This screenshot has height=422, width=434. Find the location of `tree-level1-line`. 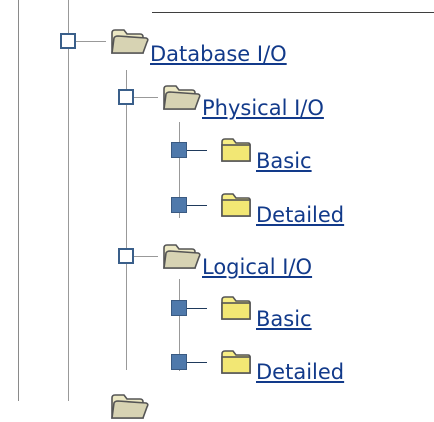

tree-level1-line is located at coordinates (126, 220).